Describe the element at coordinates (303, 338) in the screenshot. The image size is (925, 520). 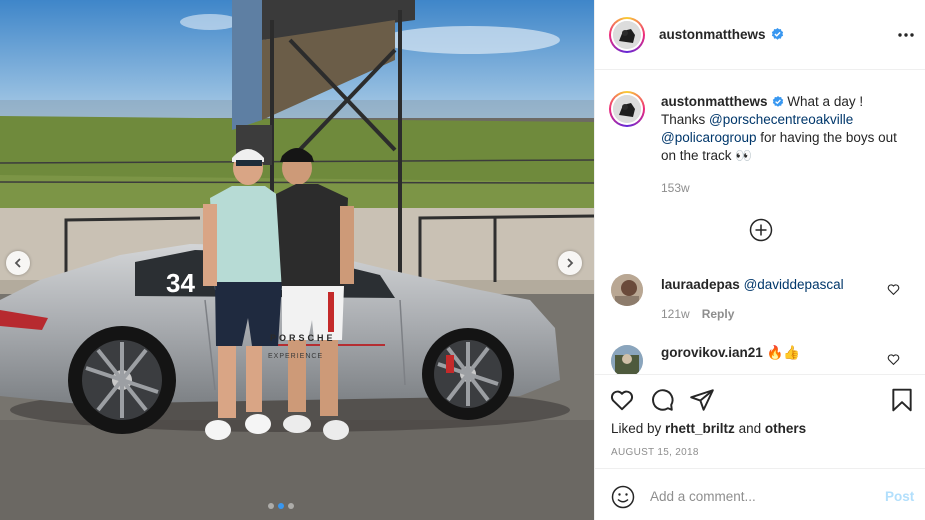
I see `car-door-text: PORSCHE` at that location.